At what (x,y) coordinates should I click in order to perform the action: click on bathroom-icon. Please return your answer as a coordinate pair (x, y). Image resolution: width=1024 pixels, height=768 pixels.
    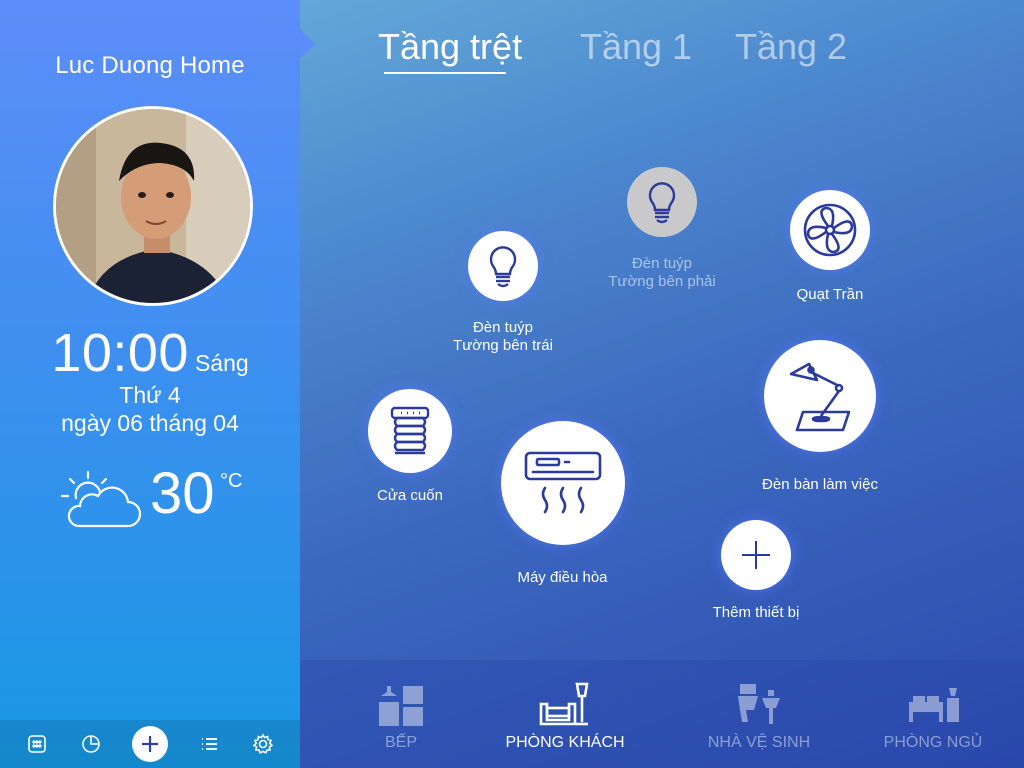
    Looking at the image, I should click on (759, 704).